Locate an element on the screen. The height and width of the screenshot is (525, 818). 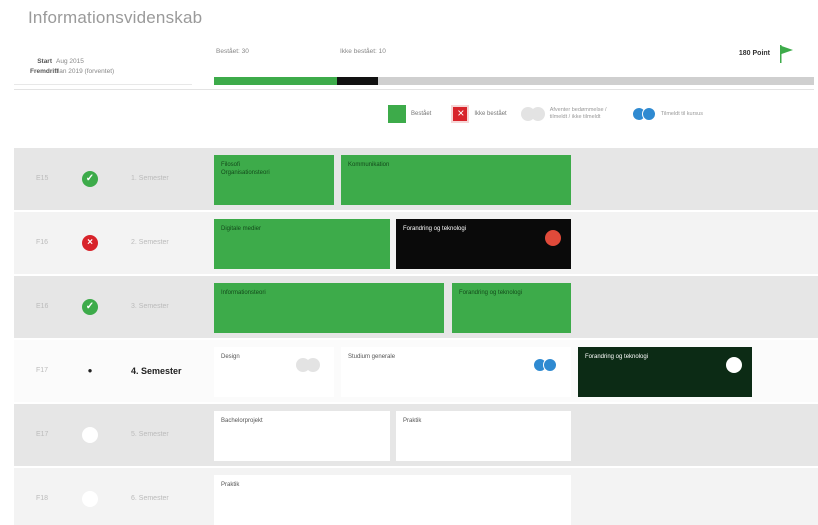
legend-passed: Bestået is located at coordinates (409, 114).